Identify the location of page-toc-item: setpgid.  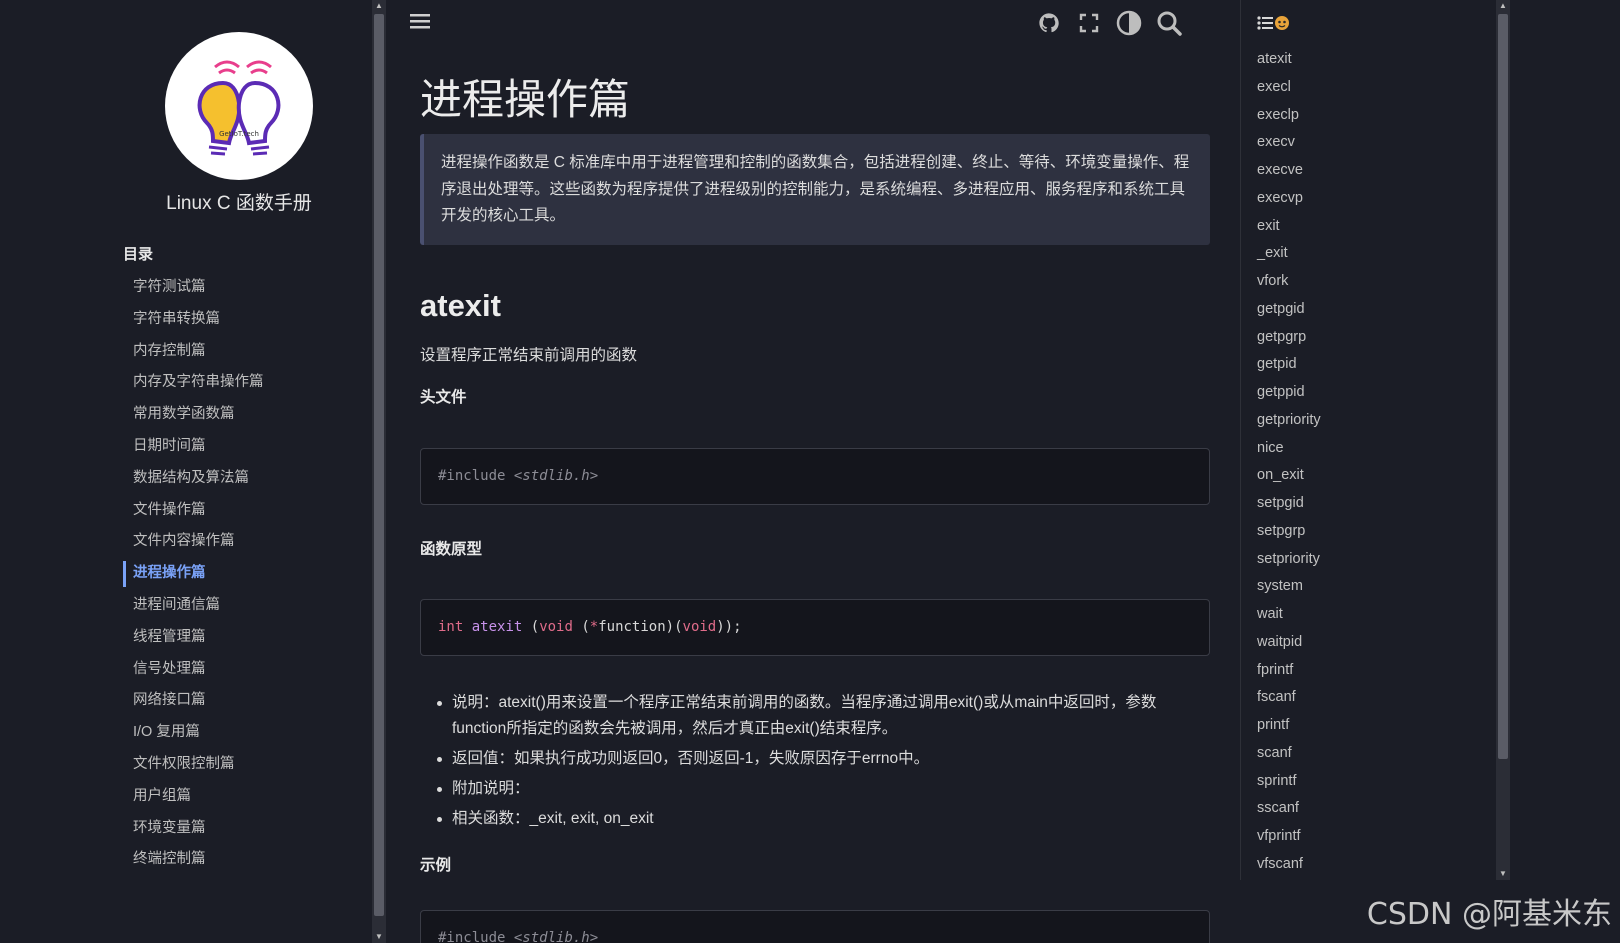
(1289, 504).